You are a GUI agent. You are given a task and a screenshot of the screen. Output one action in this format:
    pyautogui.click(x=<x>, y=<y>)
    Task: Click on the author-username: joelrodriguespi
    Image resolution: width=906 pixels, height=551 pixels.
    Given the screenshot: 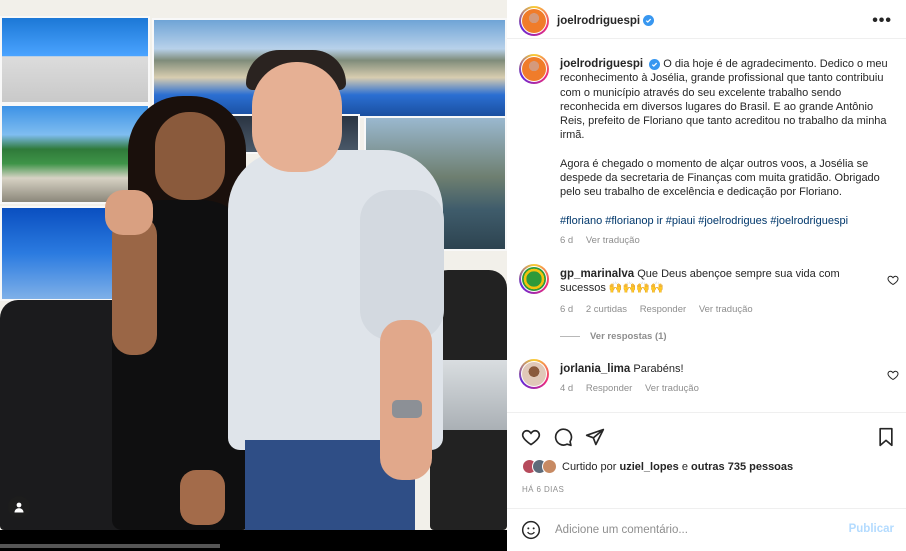 What is the action you would take?
    pyautogui.click(x=598, y=21)
    